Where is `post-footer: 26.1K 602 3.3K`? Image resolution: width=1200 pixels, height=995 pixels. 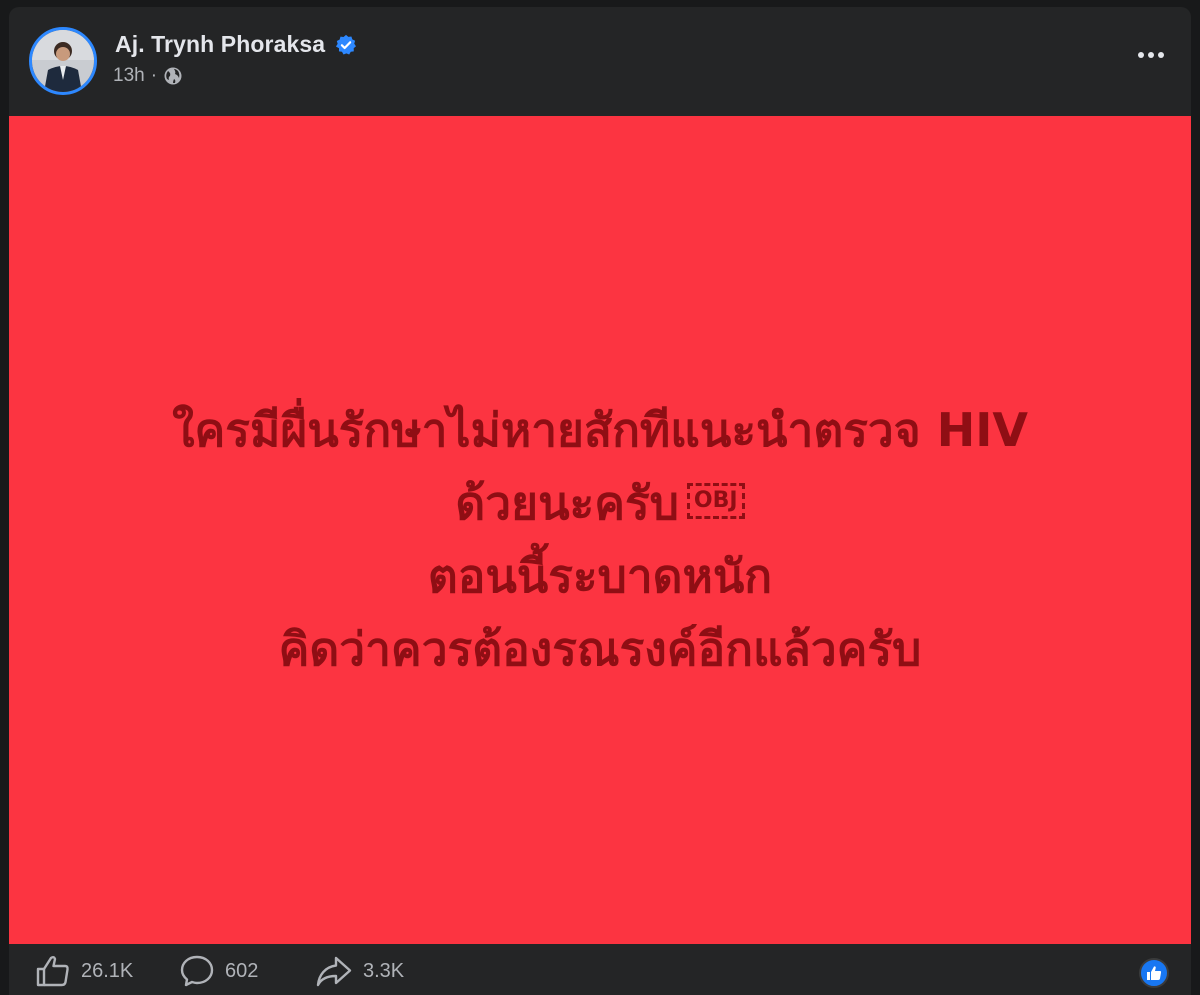 post-footer: 26.1K 602 3.3K is located at coordinates (600, 969).